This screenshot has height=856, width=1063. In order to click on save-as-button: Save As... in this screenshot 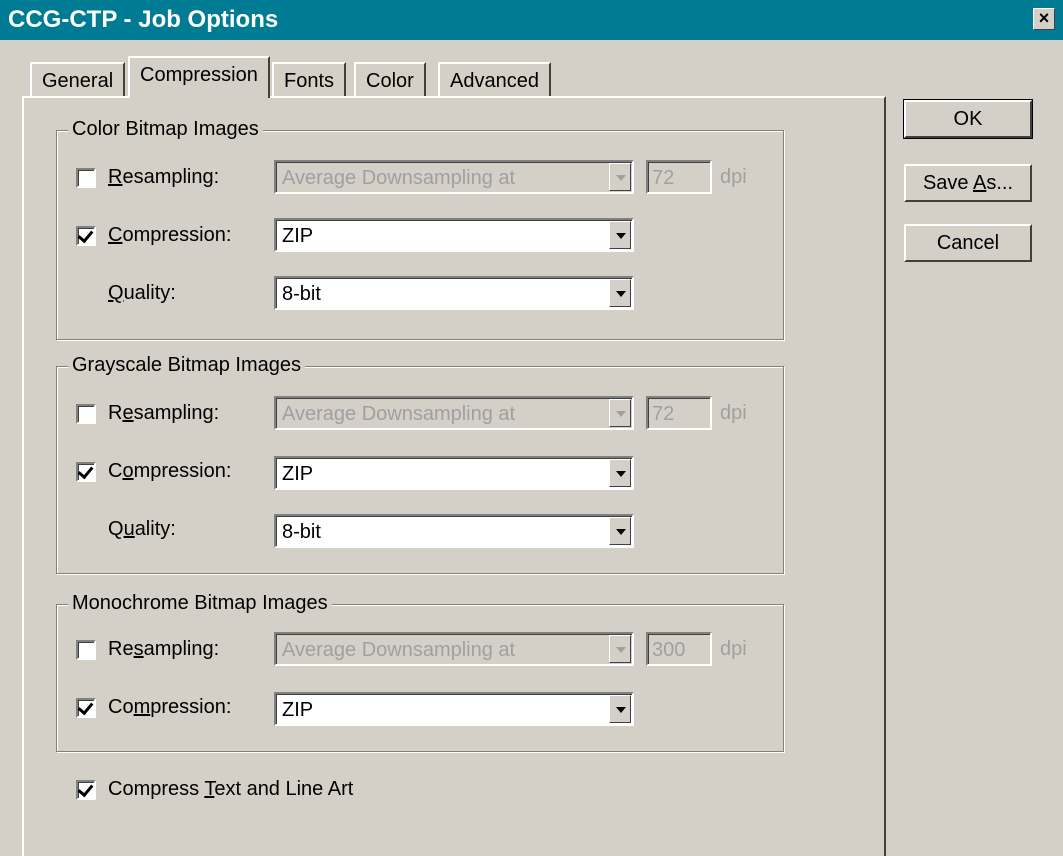, I will do `click(968, 183)`.